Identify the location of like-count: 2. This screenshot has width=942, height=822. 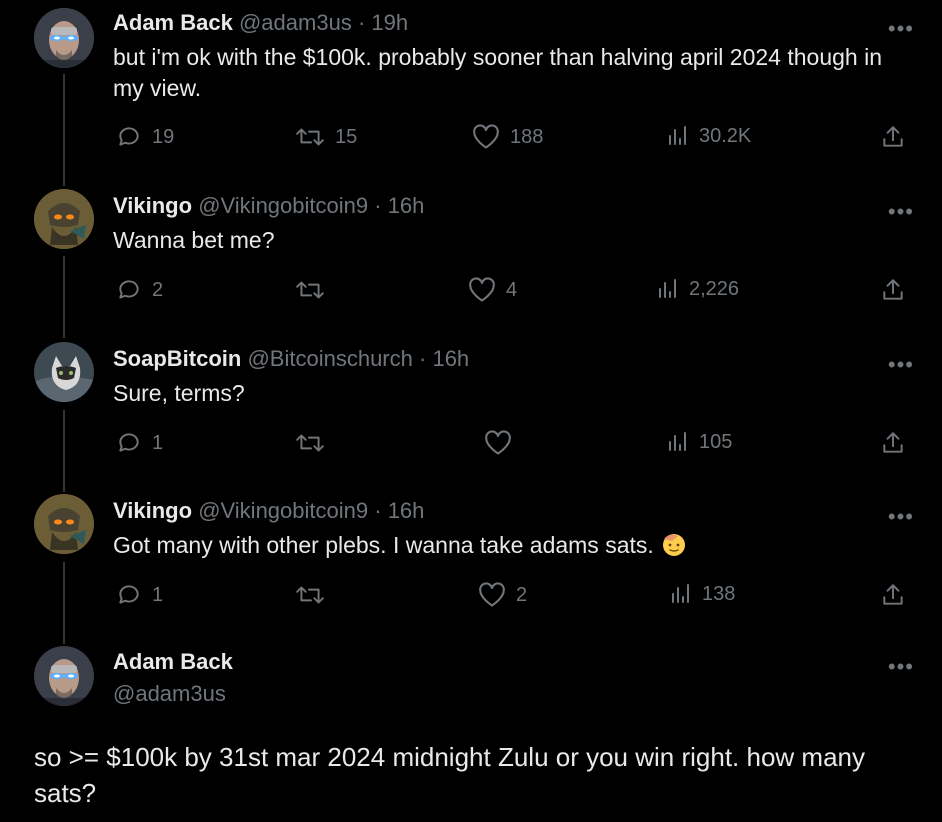
(522, 594).